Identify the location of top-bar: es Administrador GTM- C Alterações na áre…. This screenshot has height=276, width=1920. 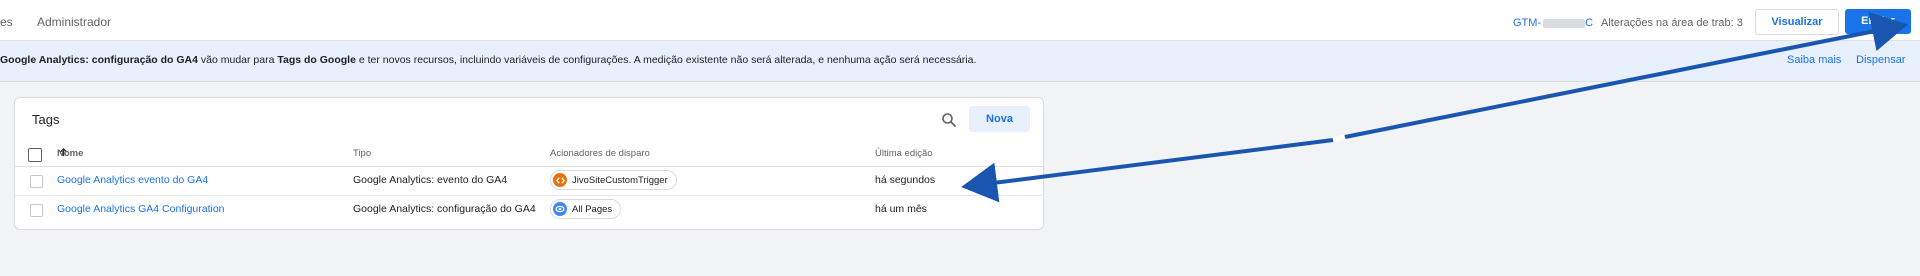
(960, 20).